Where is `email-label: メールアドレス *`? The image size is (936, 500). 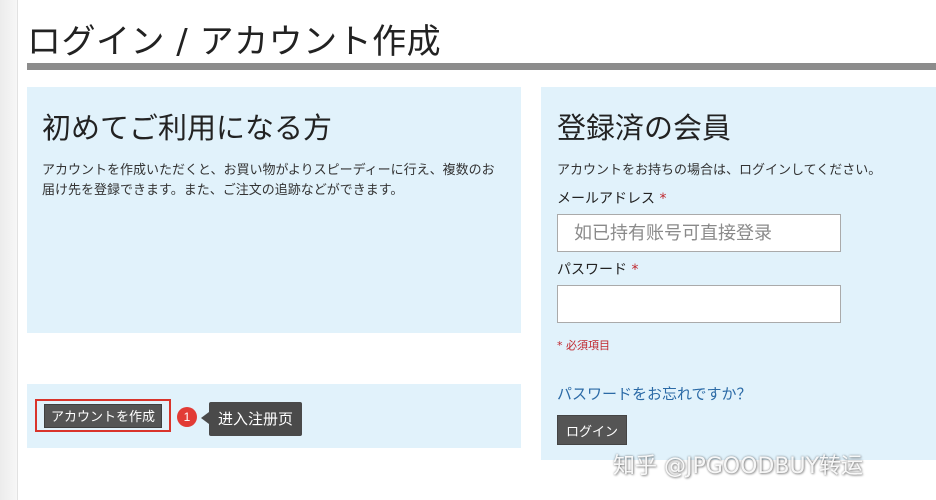 email-label: メールアドレス * is located at coordinates (738, 198).